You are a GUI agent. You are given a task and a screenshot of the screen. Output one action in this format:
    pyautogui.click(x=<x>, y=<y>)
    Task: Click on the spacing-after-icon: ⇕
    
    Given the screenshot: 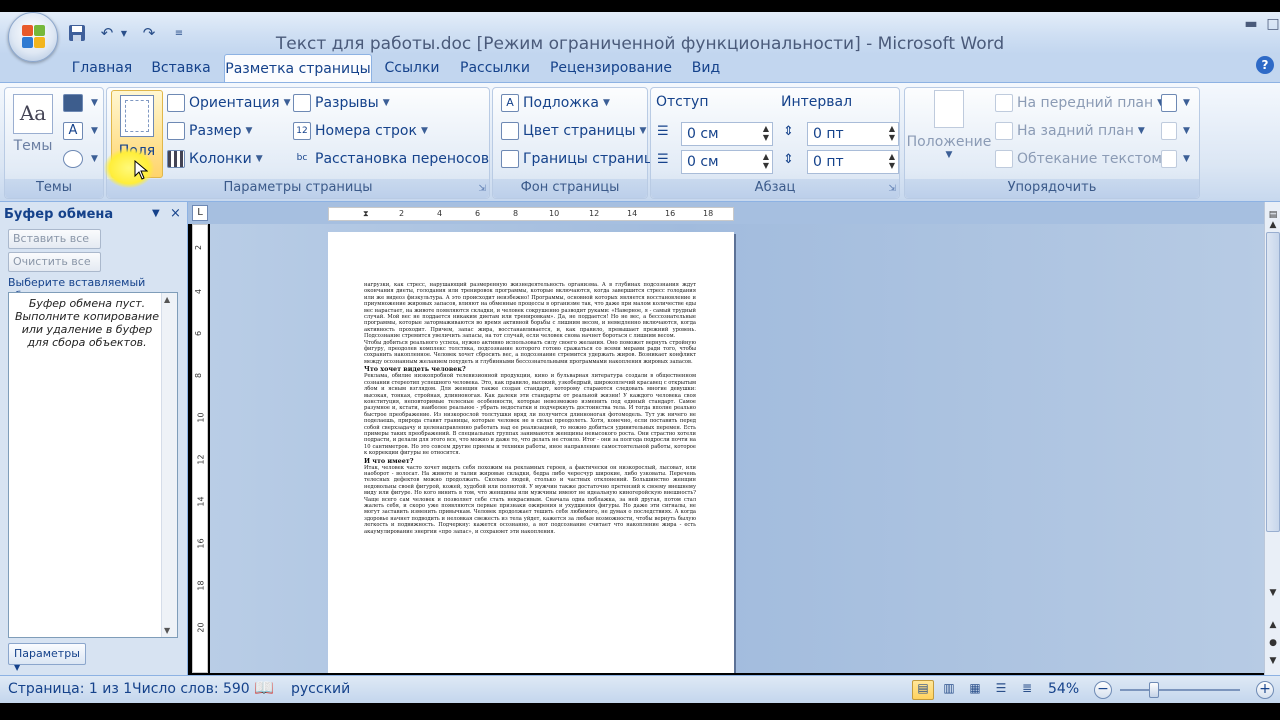 What is the action you would take?
    pyautogui.click(x=788, y=159)
    